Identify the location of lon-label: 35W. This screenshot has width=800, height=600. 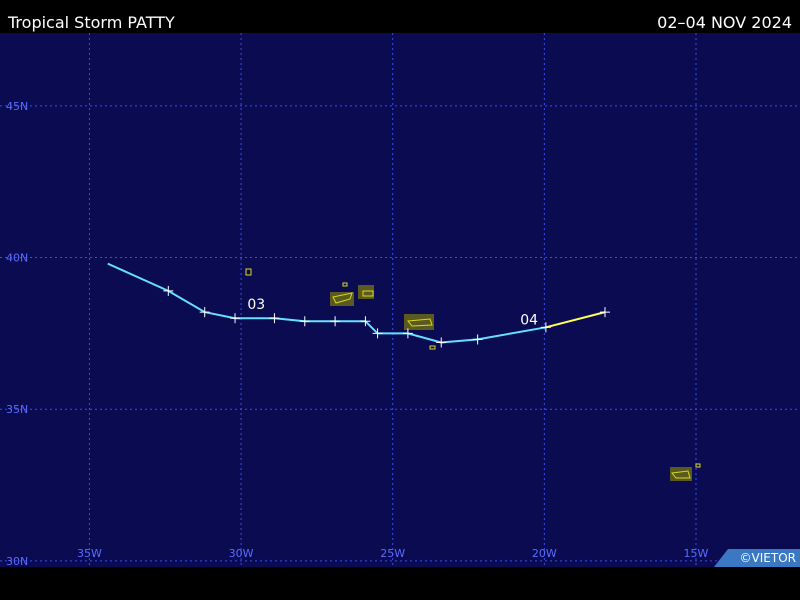
(89, 553).